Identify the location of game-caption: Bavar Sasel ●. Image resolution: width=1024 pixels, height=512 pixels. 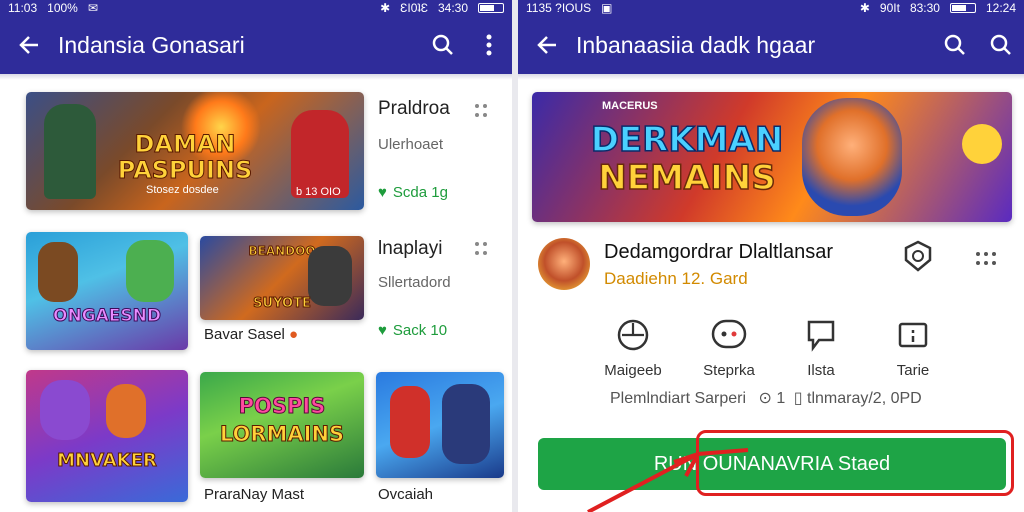
(251, 334).